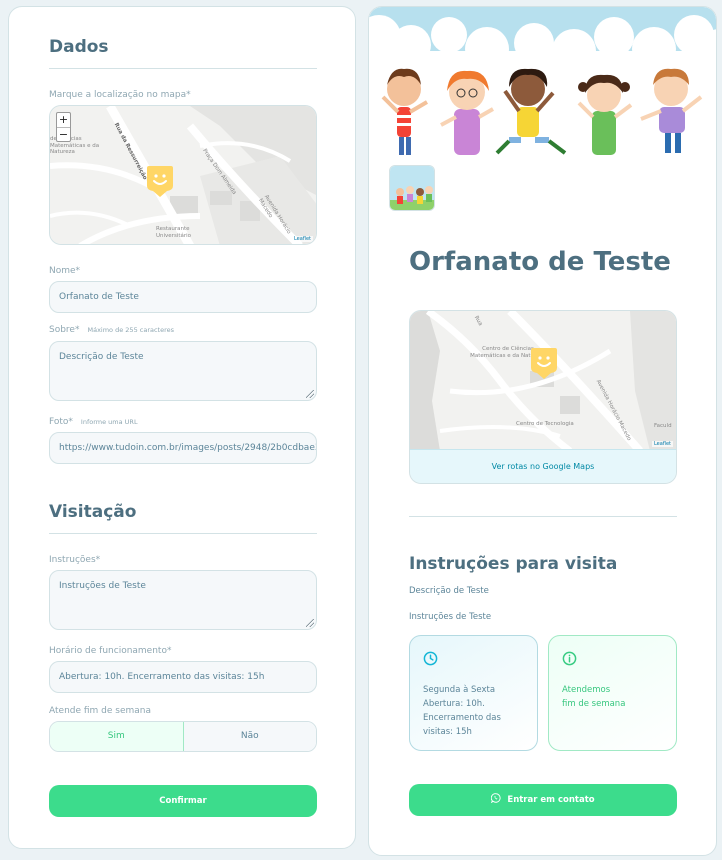 The width and height of the screenshot is (722, 860). I want to click on zoom-control: + −, so click(63, 127).